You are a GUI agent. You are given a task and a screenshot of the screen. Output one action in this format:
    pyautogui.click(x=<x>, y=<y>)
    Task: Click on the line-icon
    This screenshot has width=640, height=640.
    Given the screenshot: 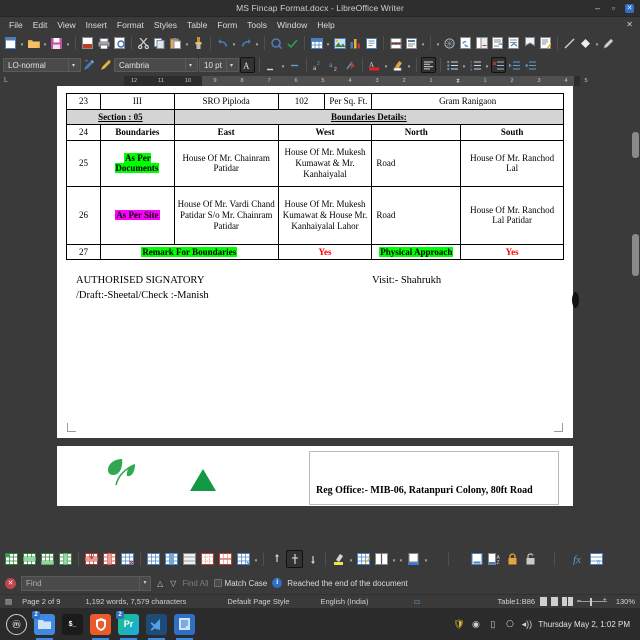 What is the action you would take?
    pyautogui.click(x=569, y=43)
    